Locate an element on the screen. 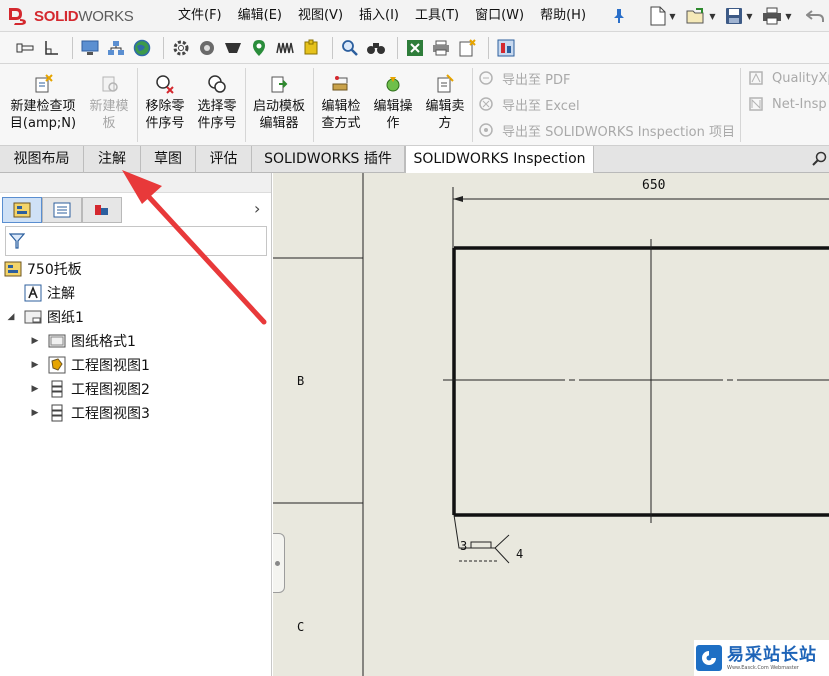 This screenshot has height=676, width=829. tab-solidworks-inspection: SOLIDWORKS Inspection is located at coordinates (499, 160).